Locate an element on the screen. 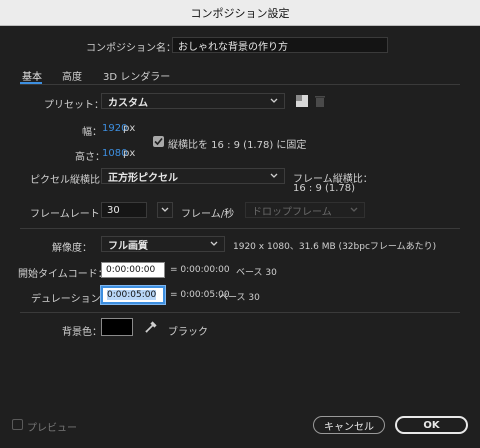 Image resolution: width=480 pixels, height=448 pixels. ok-button: OK is located at coordinates (431, 425).